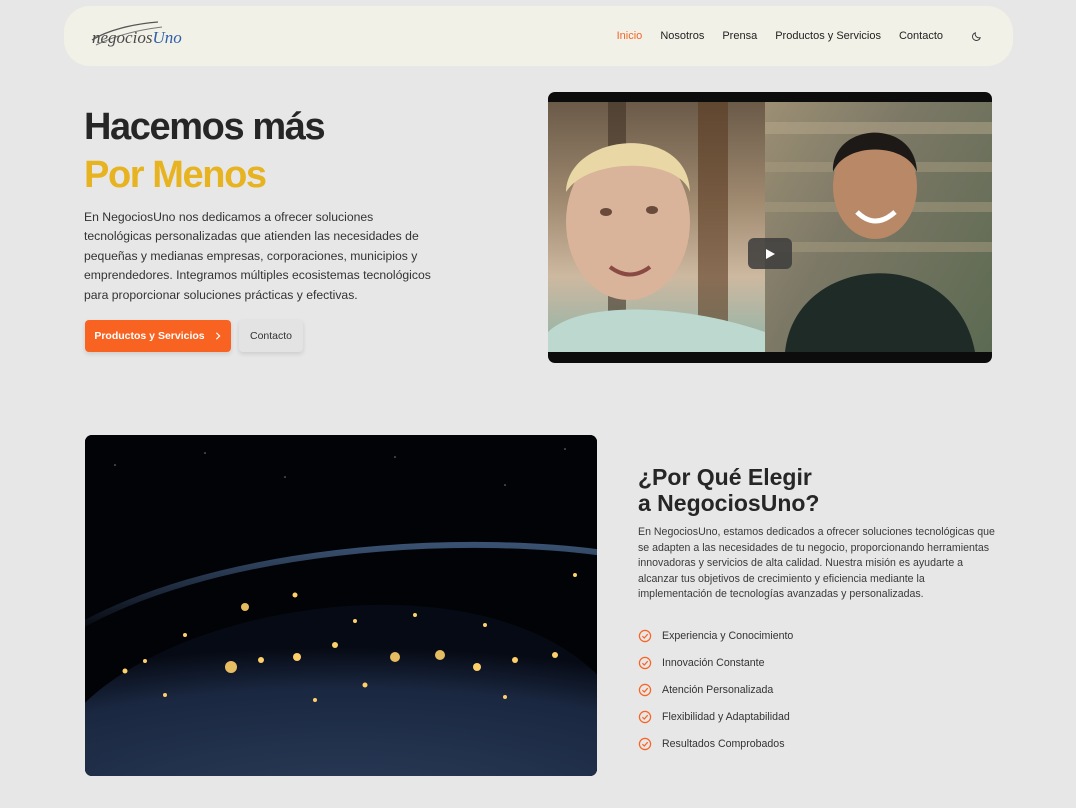 The image size is (1076, 808). I want to click on feature-item: Resultados Comprobados, so click(715, 743).